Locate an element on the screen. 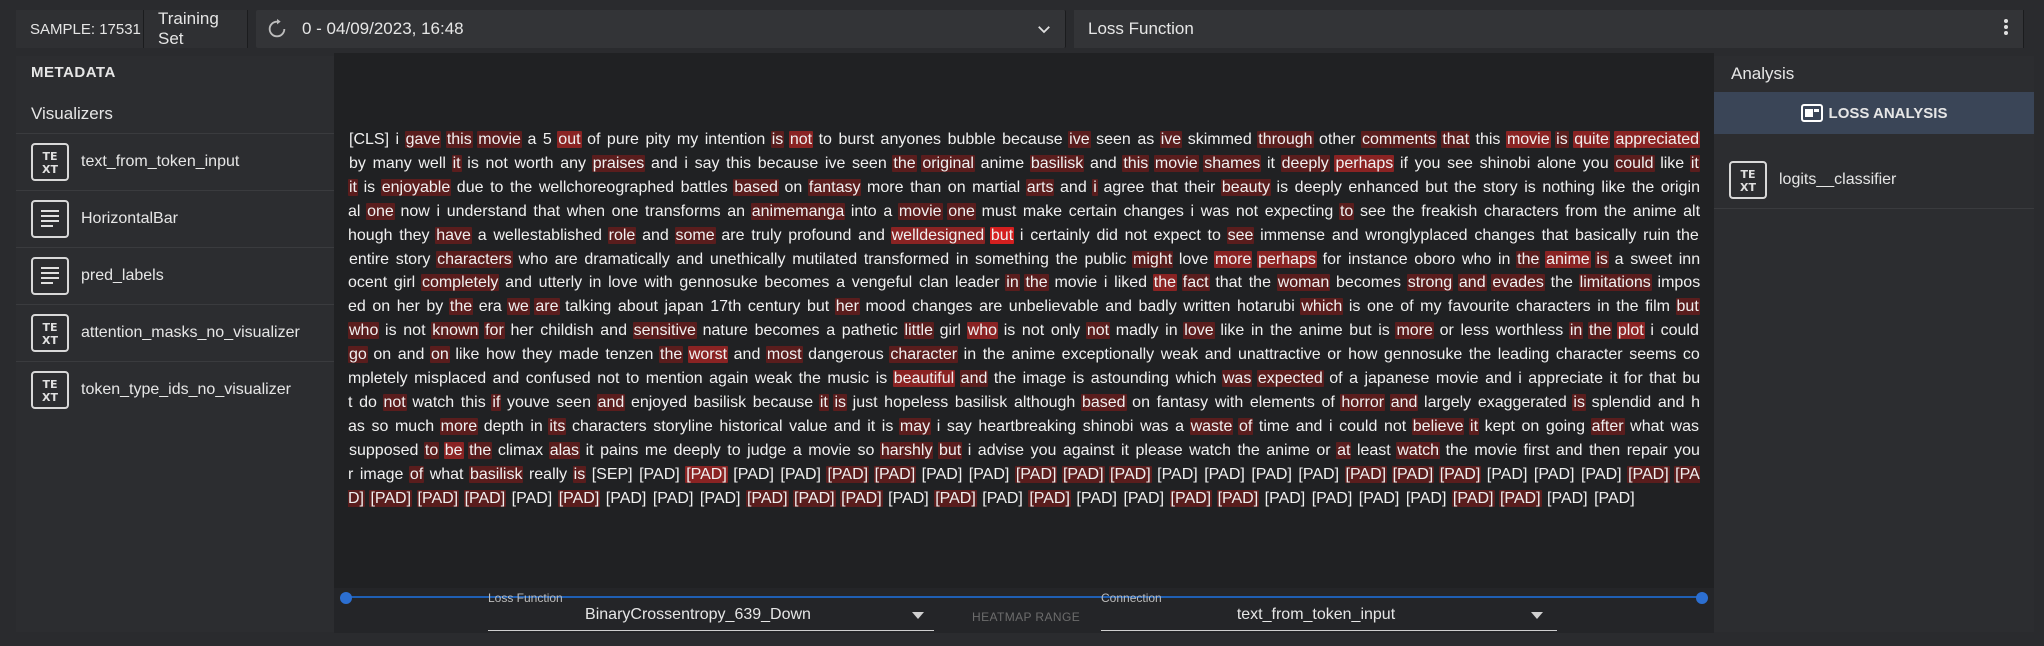 This screenshot has height=646, width=2044. token: other is located at coordinates (1337, 139).